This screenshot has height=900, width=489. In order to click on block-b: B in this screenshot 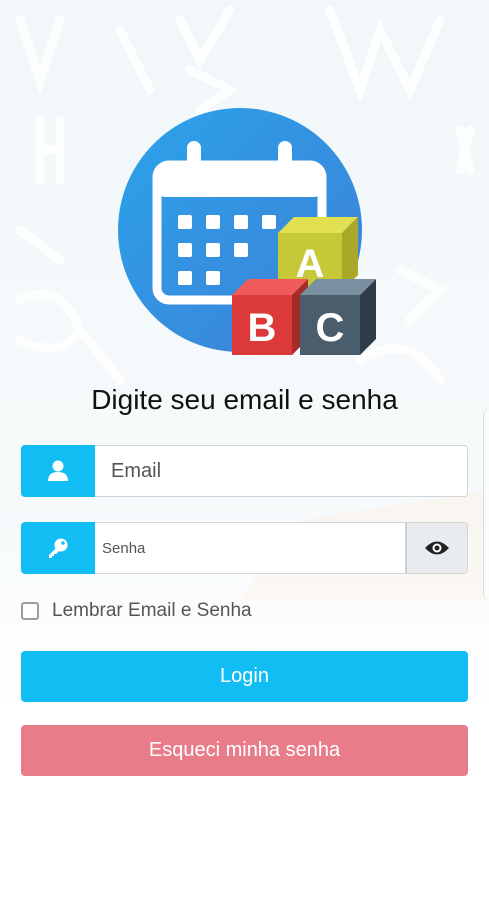, I will do `click(270, 317)`.